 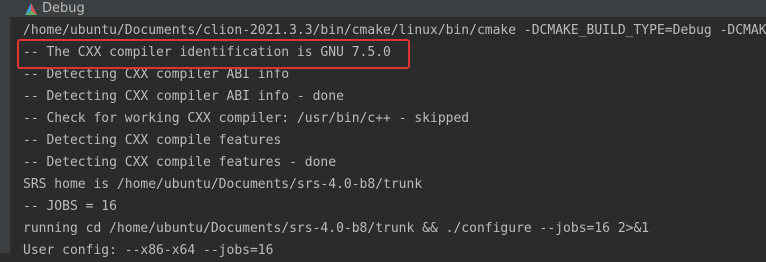 I want to click on console-line: User config: --x86-x64 --jobs=16, so click(x=148, y=250).